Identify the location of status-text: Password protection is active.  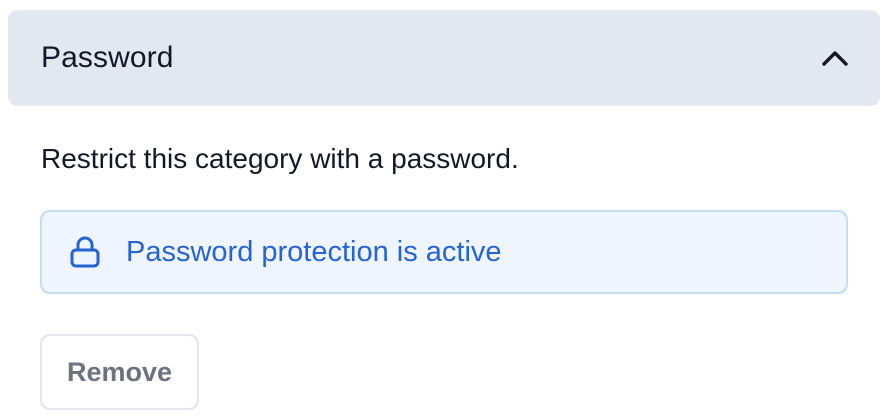
(314, 251).